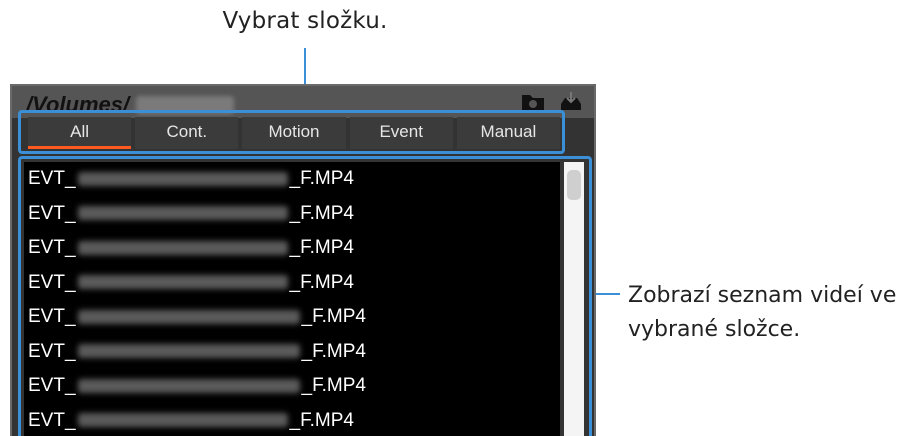 Image resolution: width=909 pixels, height=436 pixels. I want to click on tab-all: All, so click(80, 133).